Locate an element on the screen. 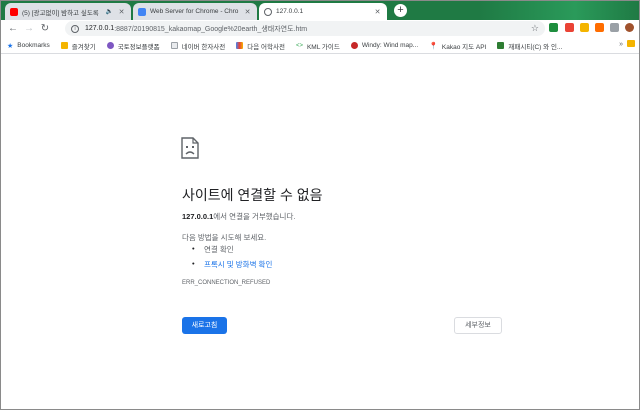 The image size is (640, 410). error-host-suffix: 에서 연결을 거부했습니다. is located at coordinates (254, 216).